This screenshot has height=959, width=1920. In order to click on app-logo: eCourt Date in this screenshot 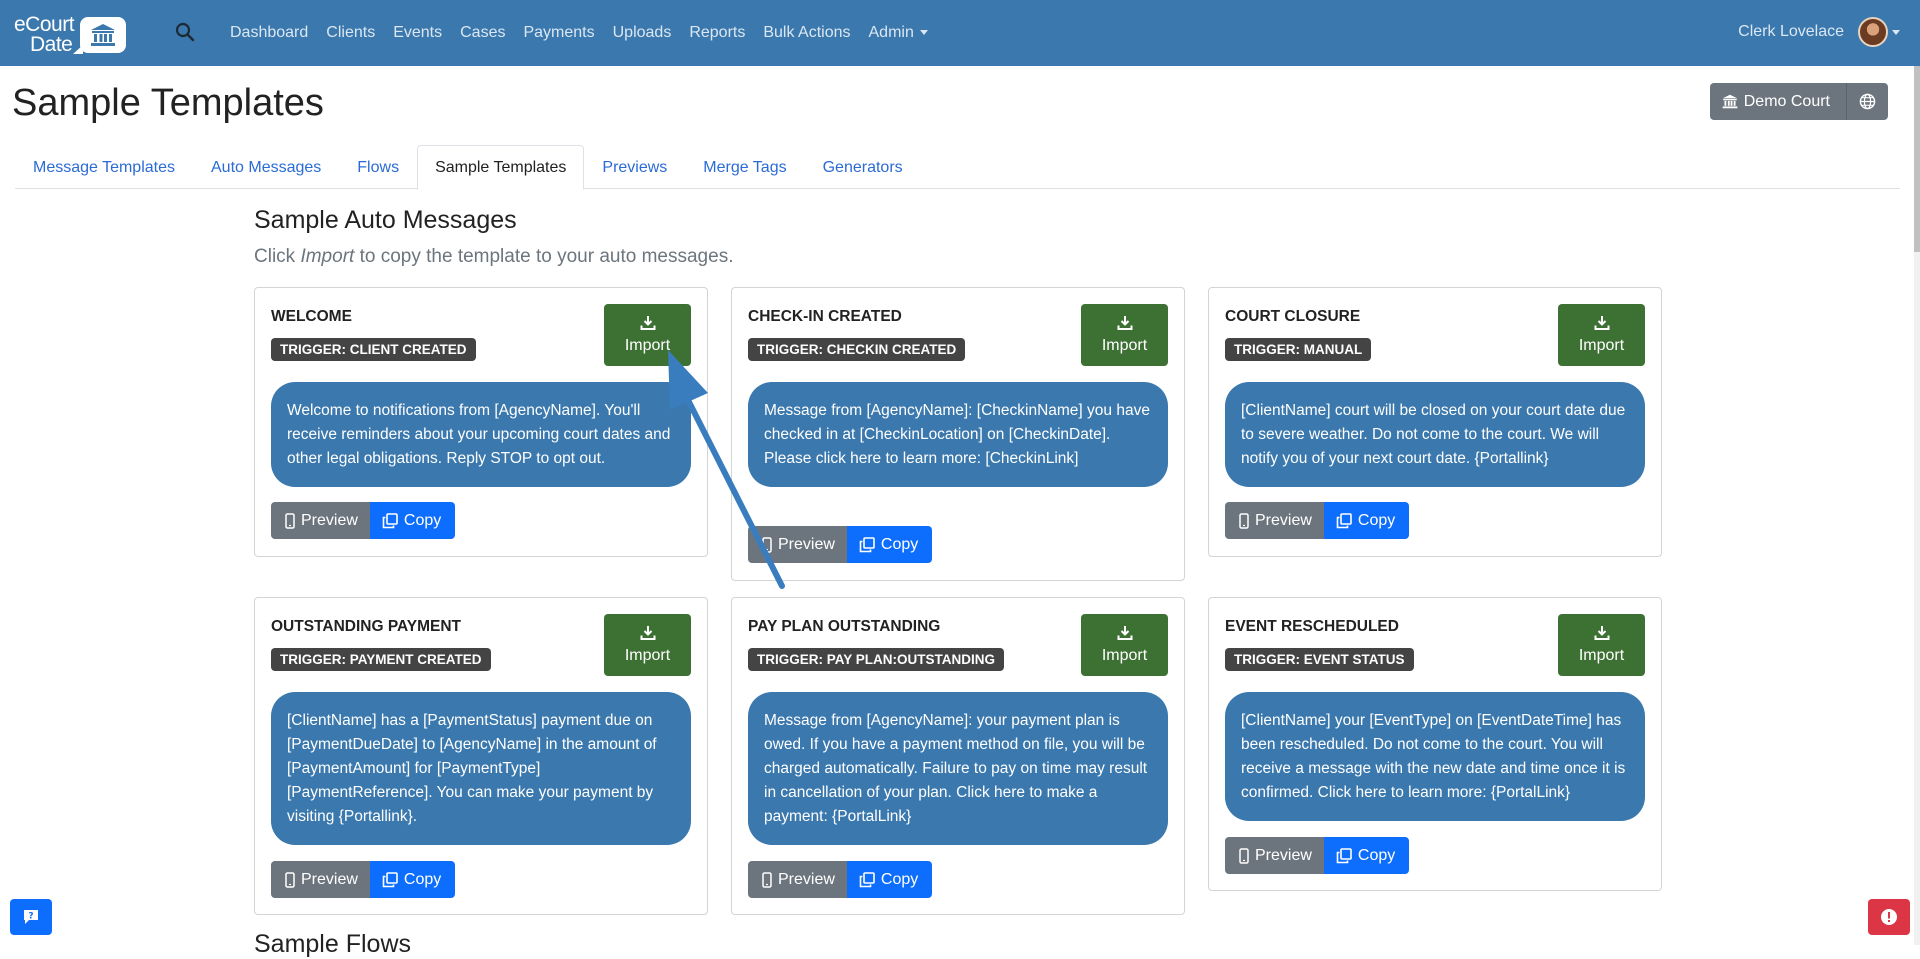, I will do `click(70, 35)`.